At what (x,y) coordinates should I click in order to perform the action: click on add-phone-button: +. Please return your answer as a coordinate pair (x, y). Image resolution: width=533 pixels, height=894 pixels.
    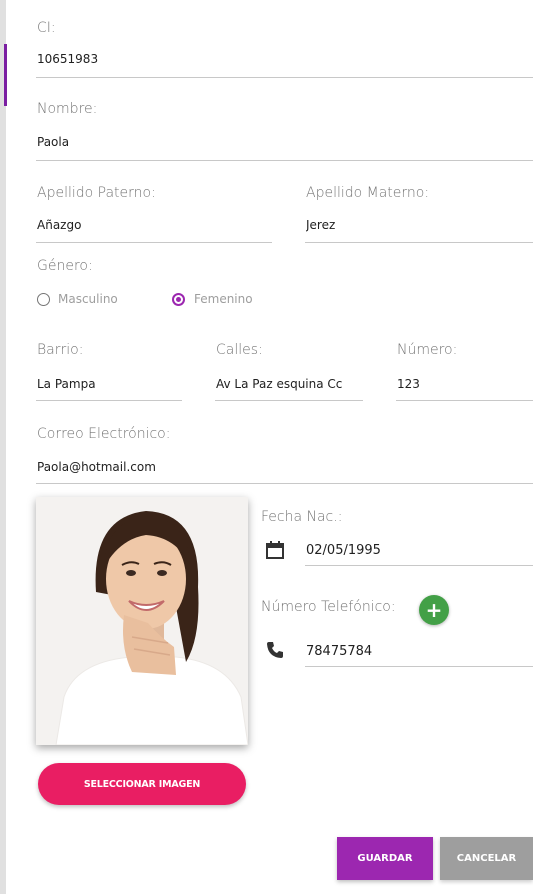
    Looking at the image, I should click on (434, 610).